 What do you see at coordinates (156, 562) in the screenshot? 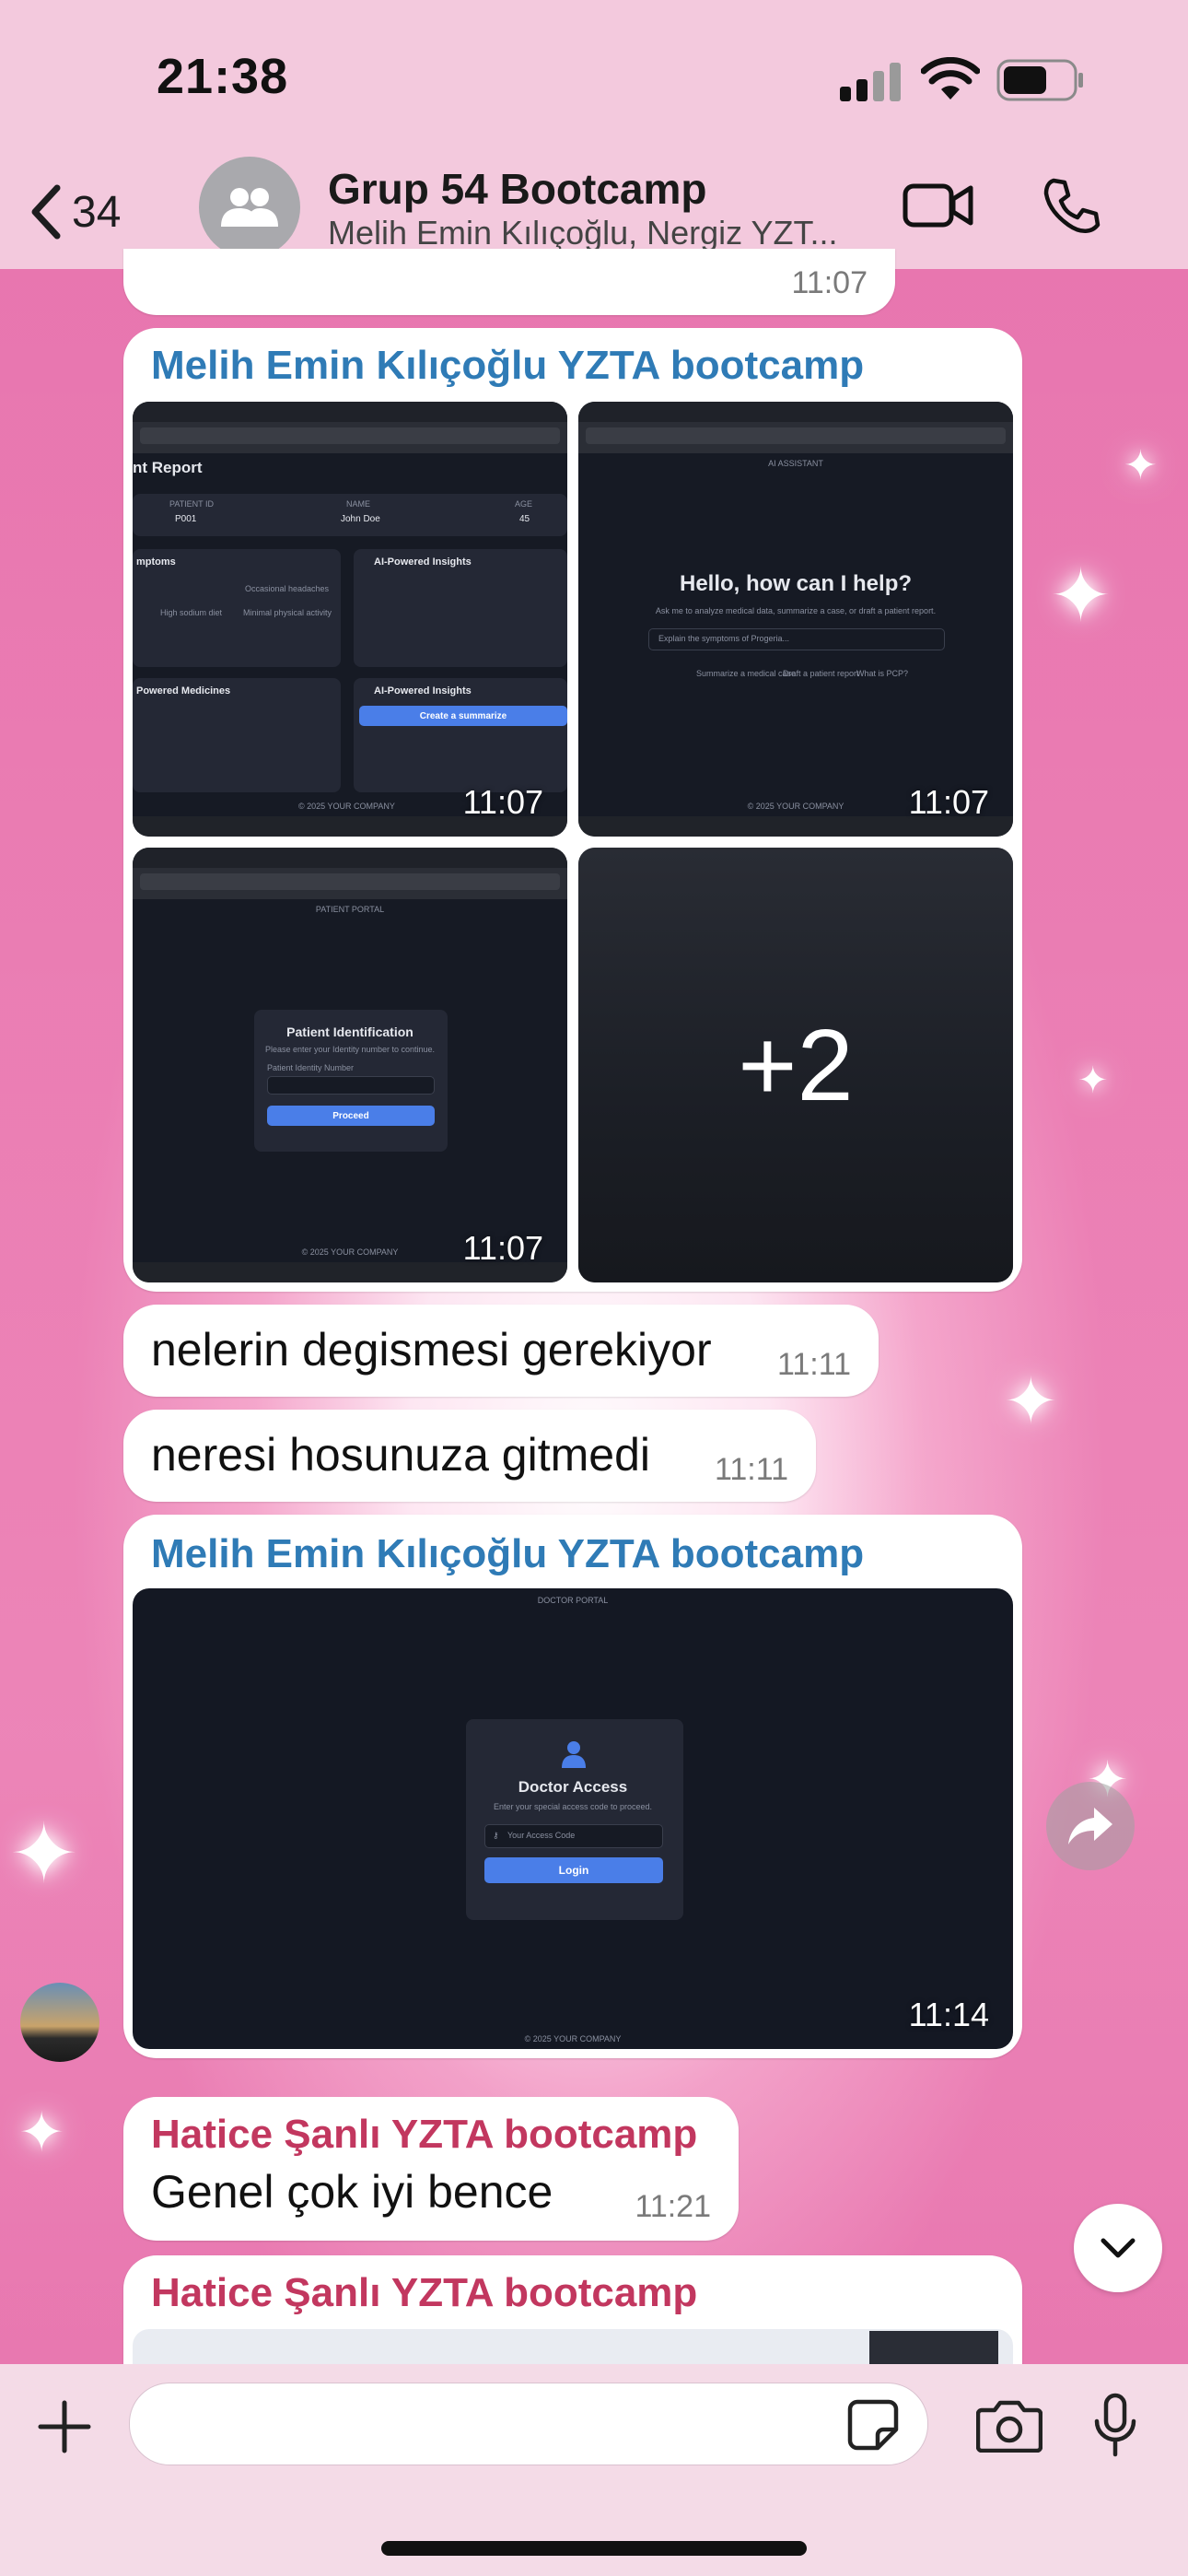
I see `section-symptoms: mptoms` at bounding box center [156, 562].